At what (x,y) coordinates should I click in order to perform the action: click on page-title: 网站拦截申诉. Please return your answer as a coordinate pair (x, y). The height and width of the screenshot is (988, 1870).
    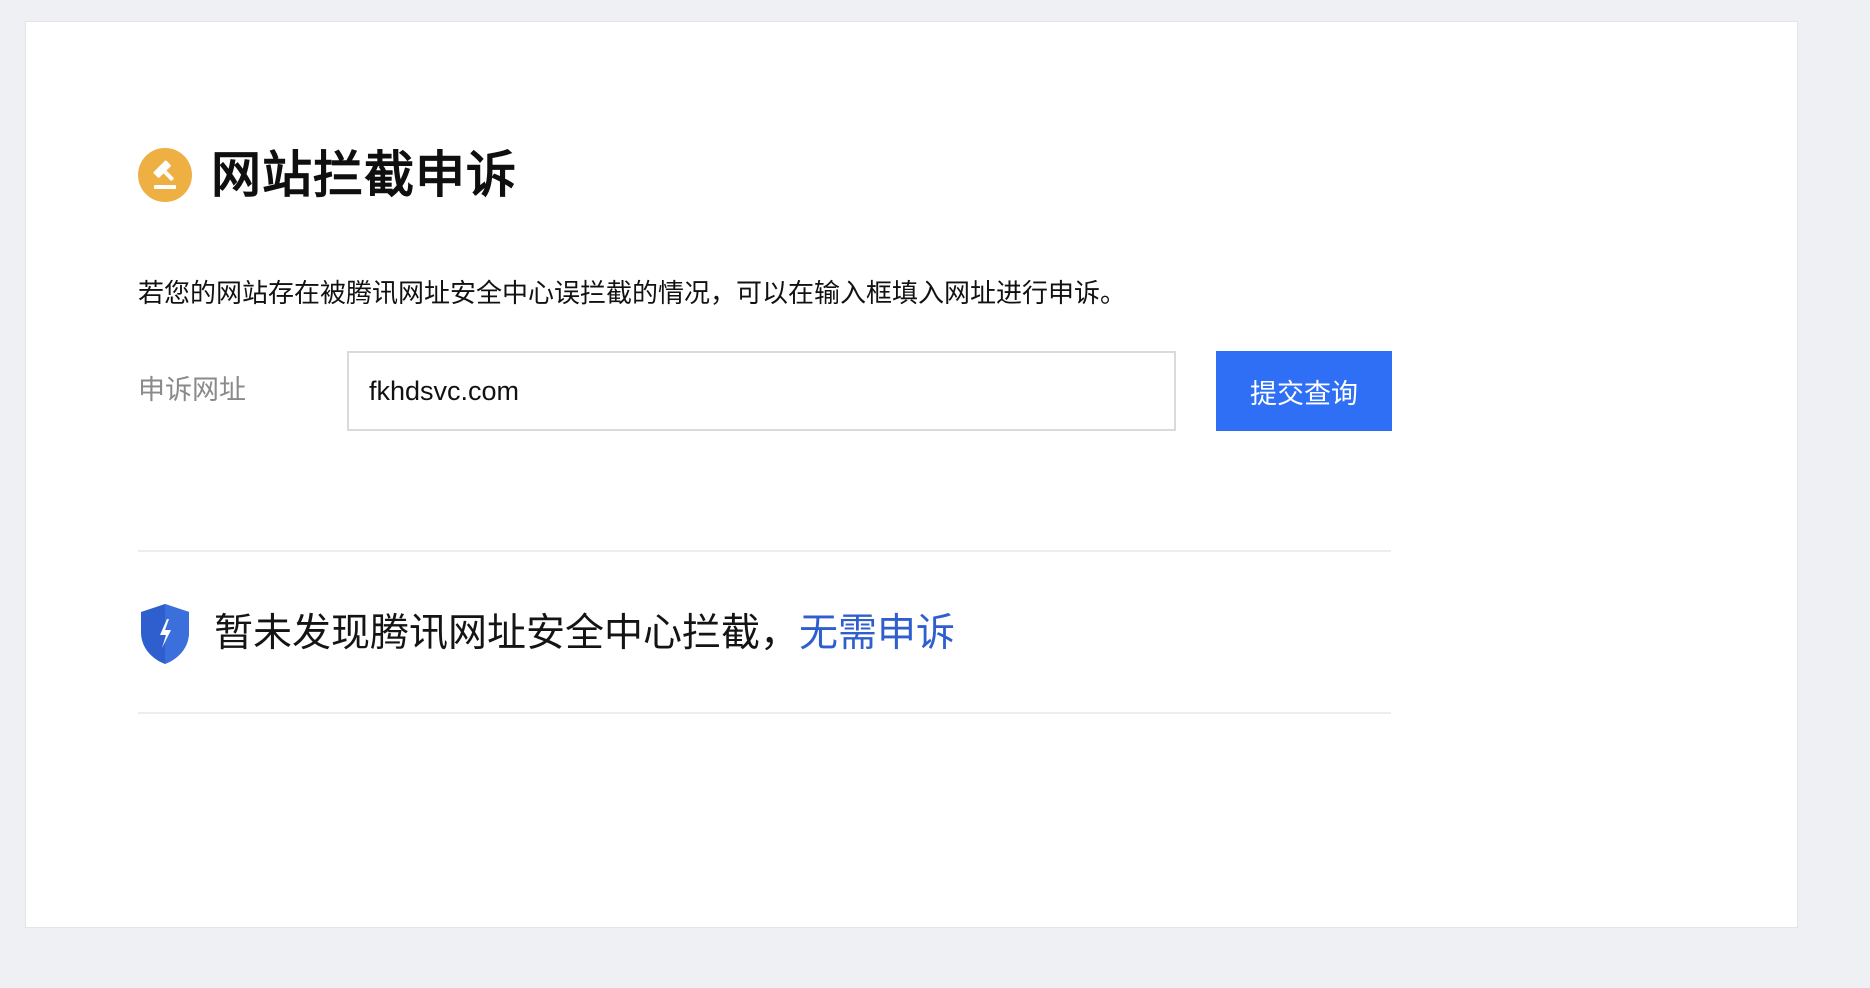
    Looking at the image, I should click on (364, 175).